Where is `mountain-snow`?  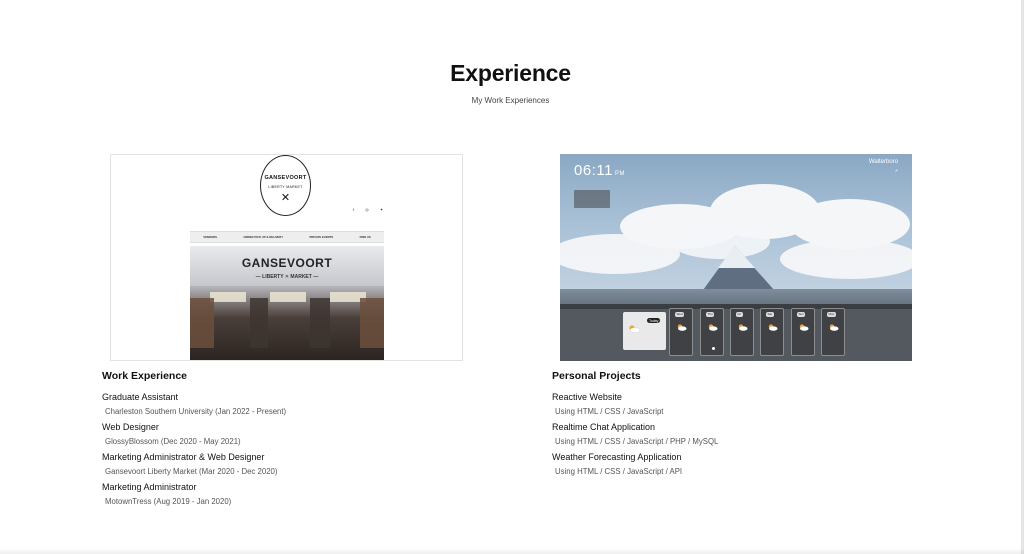 mountain-snow is located at coordinates (736, 257).